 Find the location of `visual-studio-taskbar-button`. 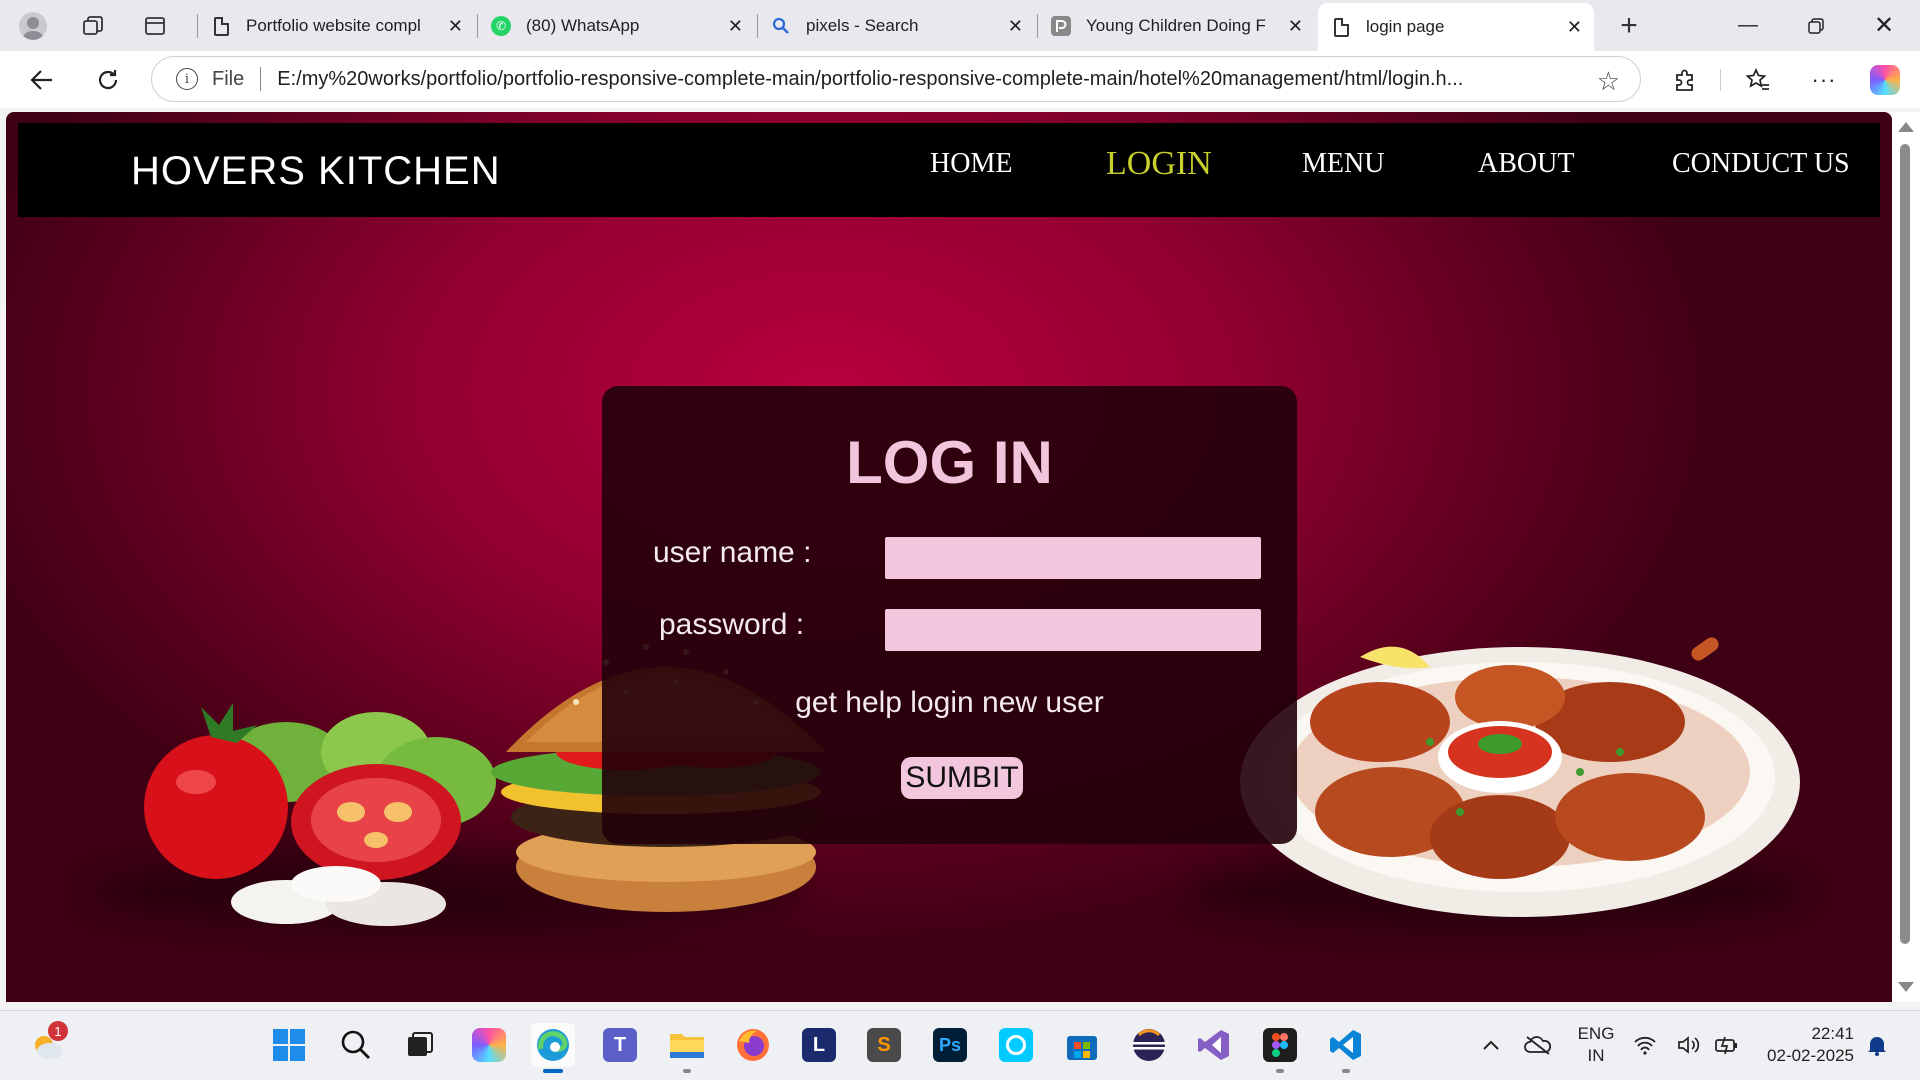

visual-studio-taskbar-button is located at coordinates (1214, 1045).